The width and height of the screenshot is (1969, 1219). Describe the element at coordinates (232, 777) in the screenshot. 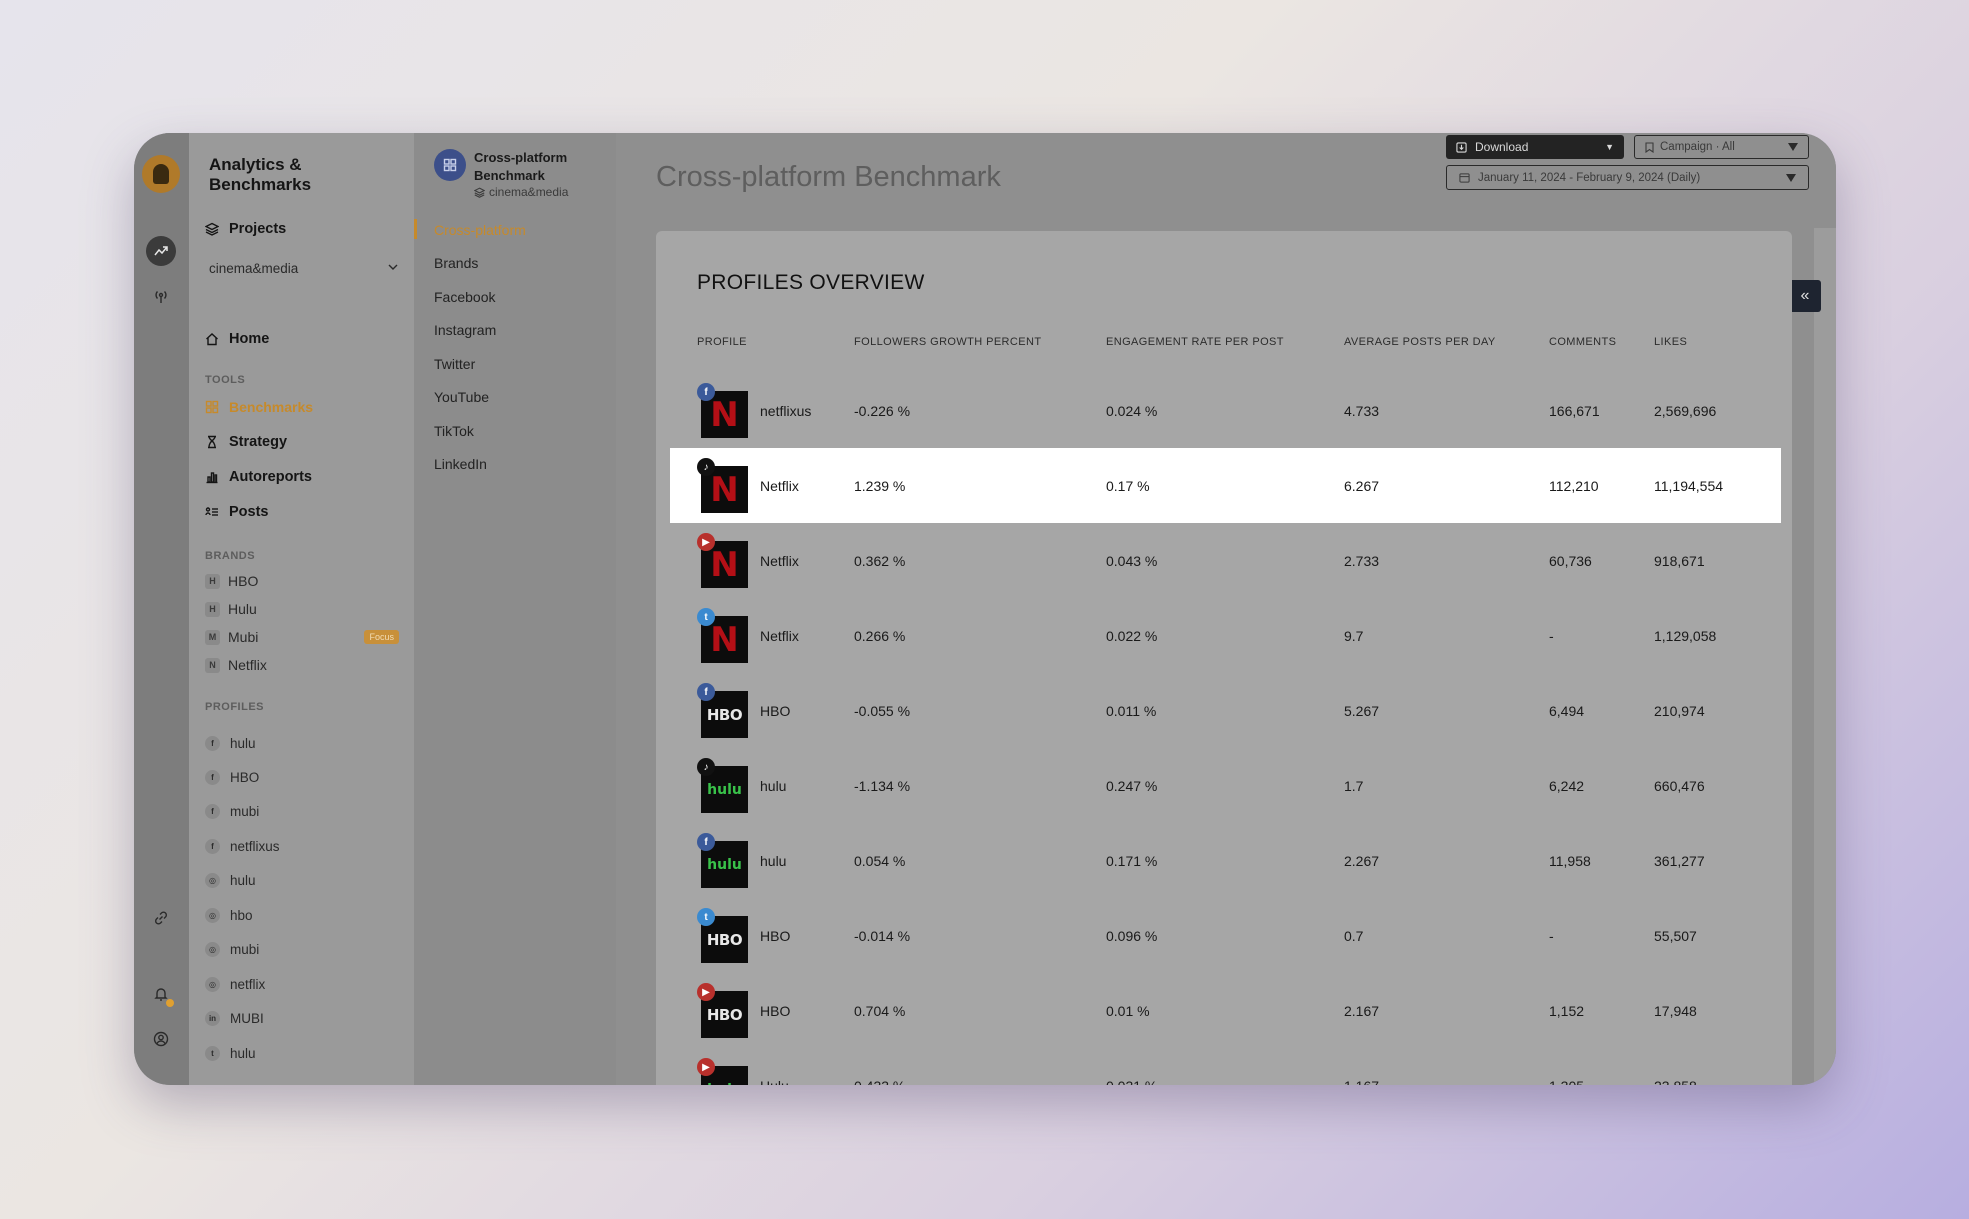

I see `sidebar-profile: f HBO` at that location.